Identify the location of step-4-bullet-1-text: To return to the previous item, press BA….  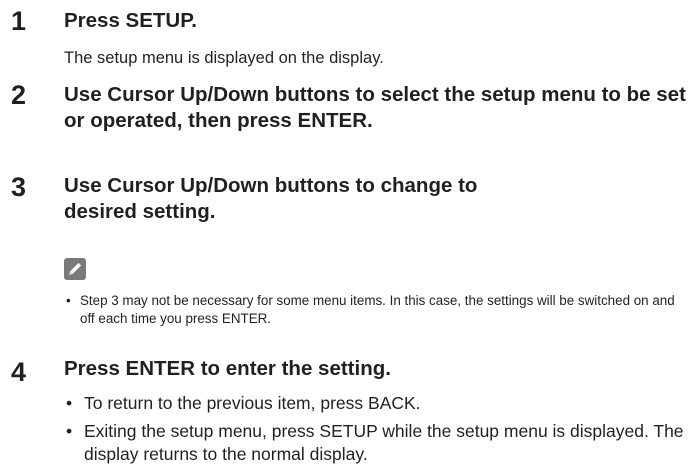
(252, 403).